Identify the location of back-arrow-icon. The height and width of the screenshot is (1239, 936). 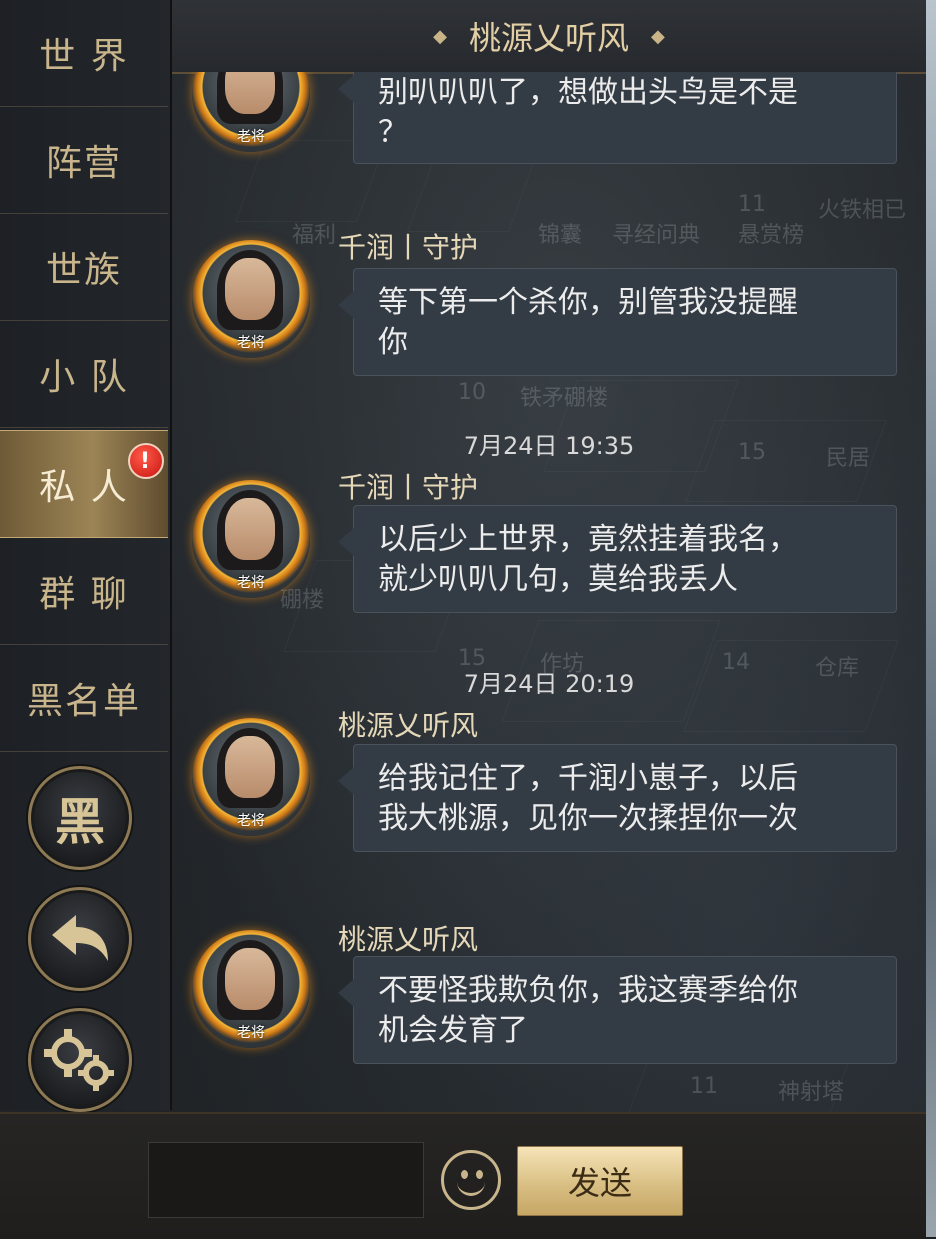
(80, 938).